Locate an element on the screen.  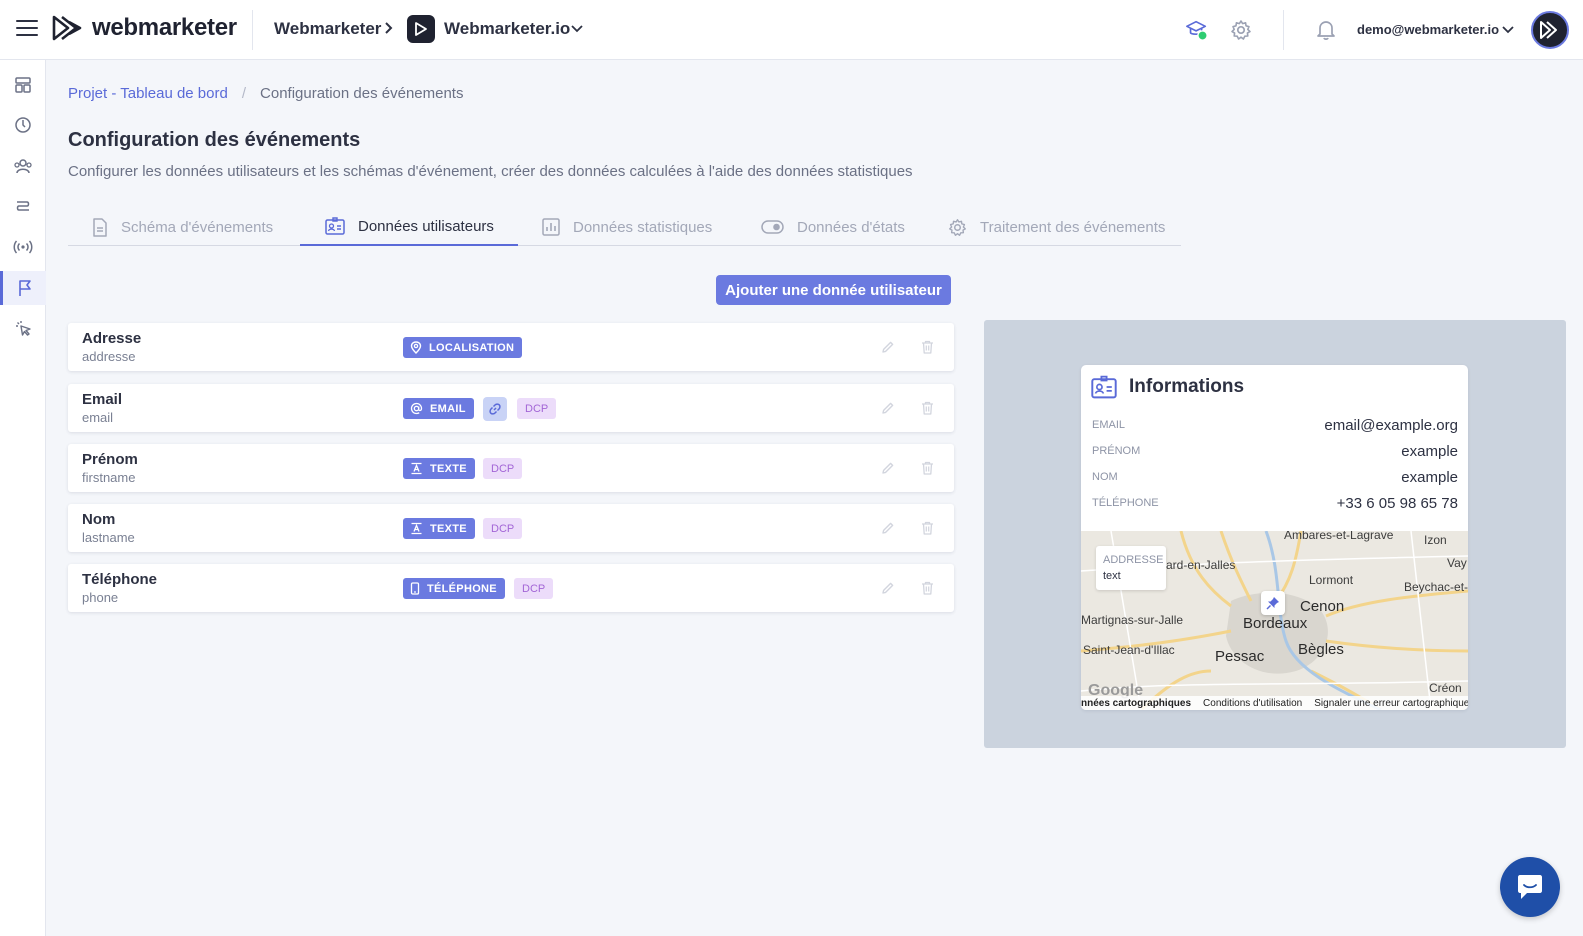
dashboard-icon is located at coordinates (23, 85).